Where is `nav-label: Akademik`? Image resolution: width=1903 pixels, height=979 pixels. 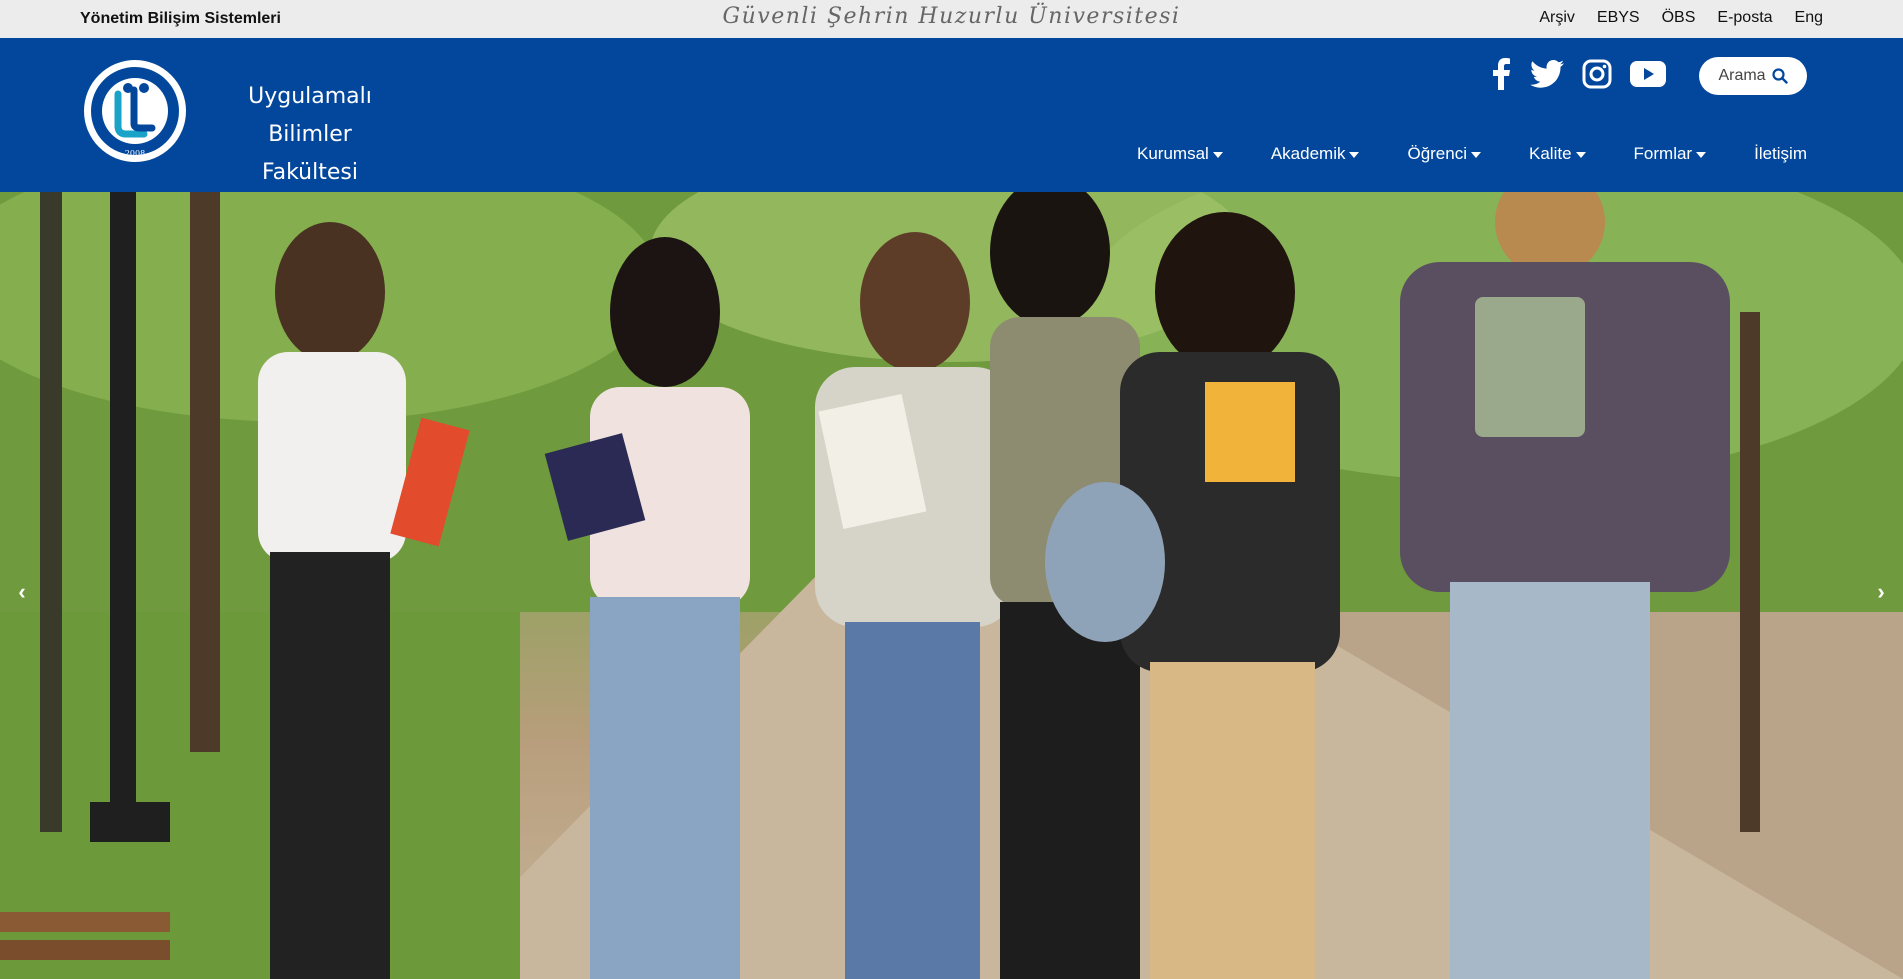 nav-label: Akademik is located at coordinates (1308, 153).